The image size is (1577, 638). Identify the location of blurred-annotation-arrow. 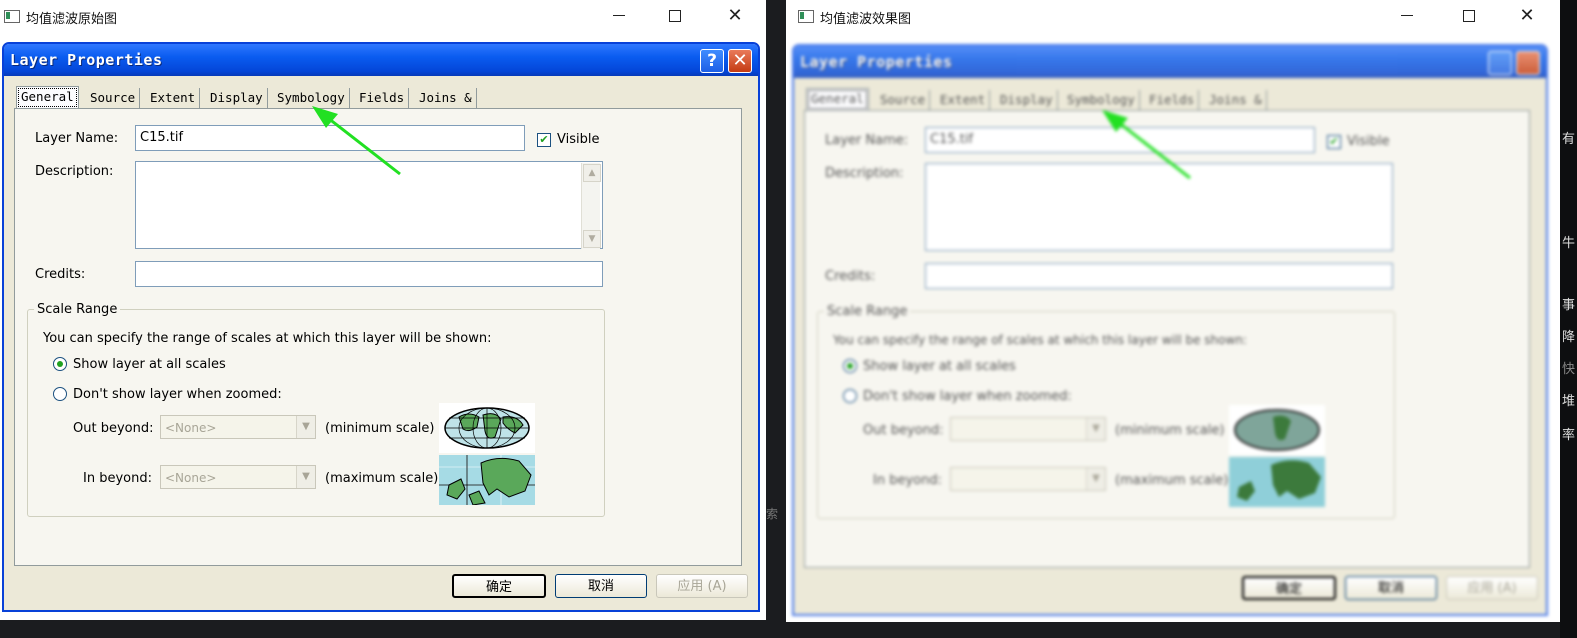
(1146, 145).